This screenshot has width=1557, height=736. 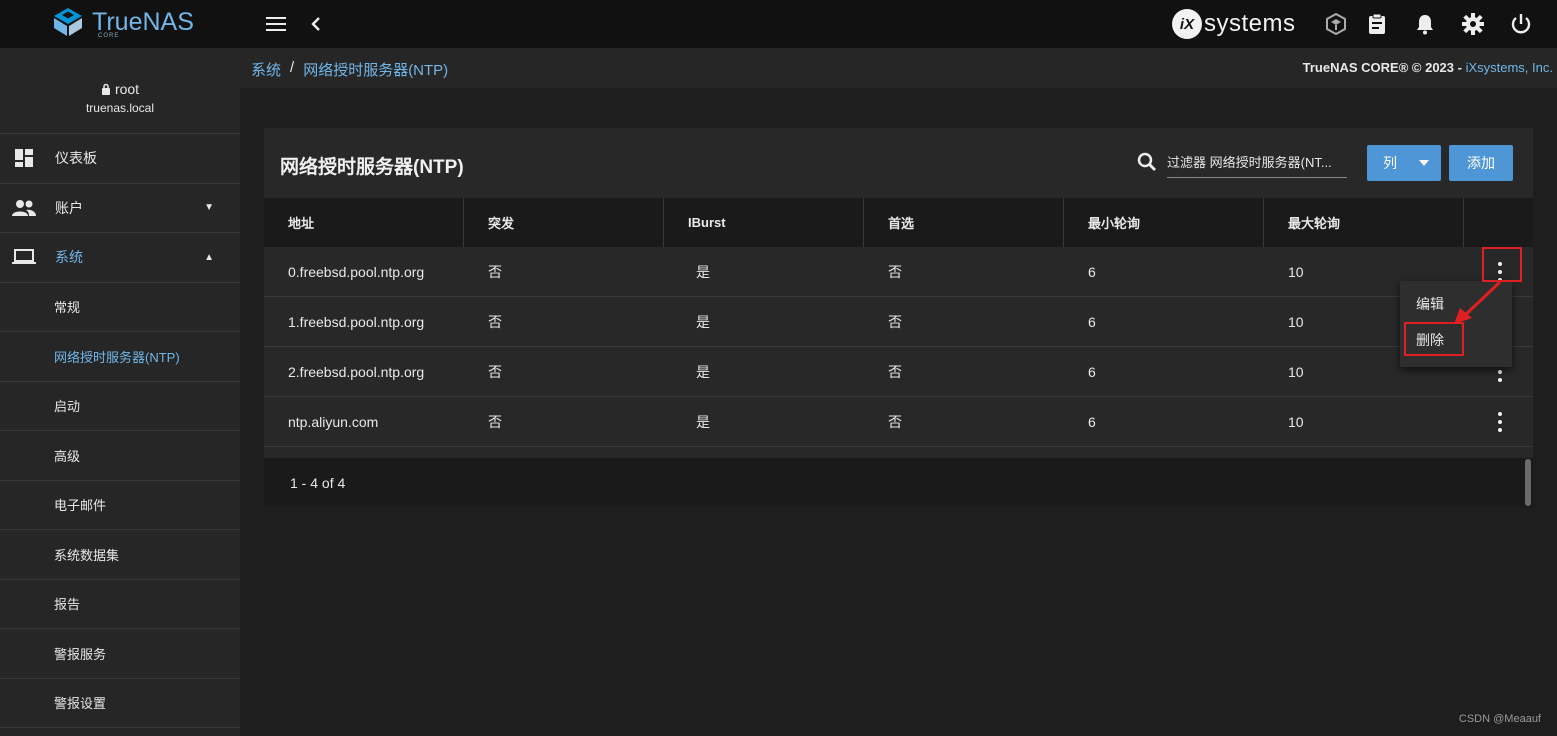 I want to click on cell-address: 1.freebsd.pool.ntp.org, so click(x=356, y=322).